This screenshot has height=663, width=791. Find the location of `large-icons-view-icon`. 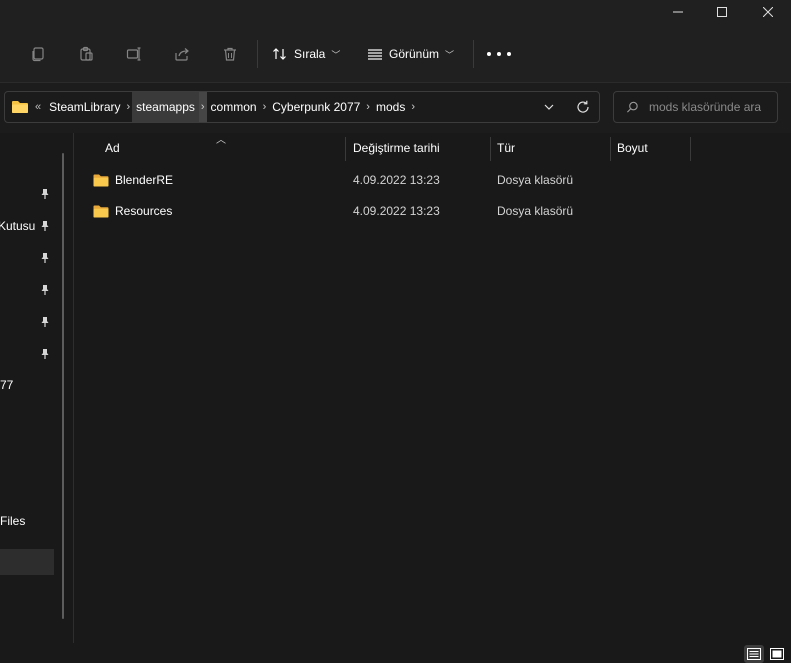

large-icons-view-icon is located at coordinates (777, 654).